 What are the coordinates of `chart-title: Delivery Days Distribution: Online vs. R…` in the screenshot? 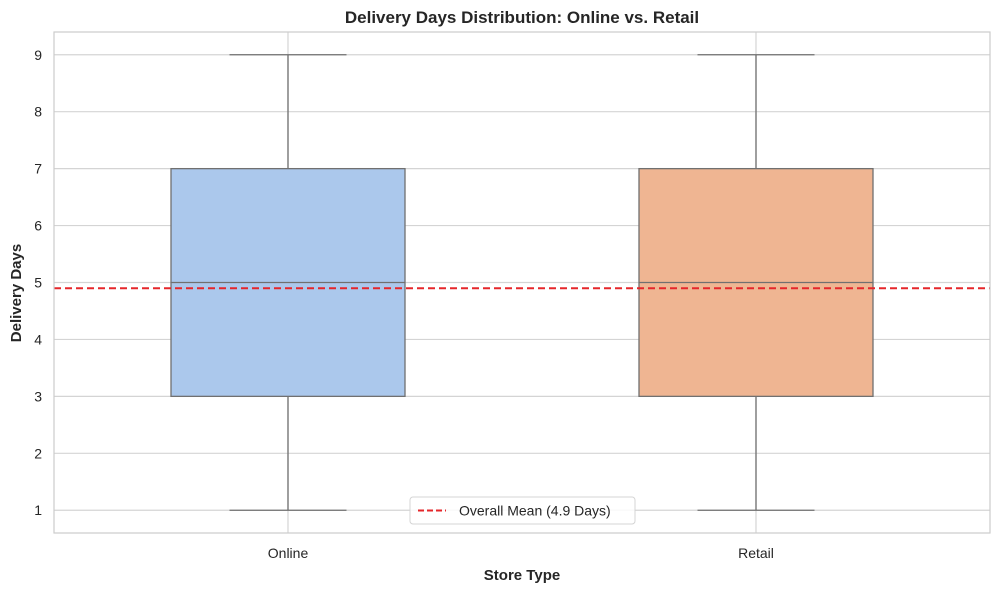 It's located at (522, 17).